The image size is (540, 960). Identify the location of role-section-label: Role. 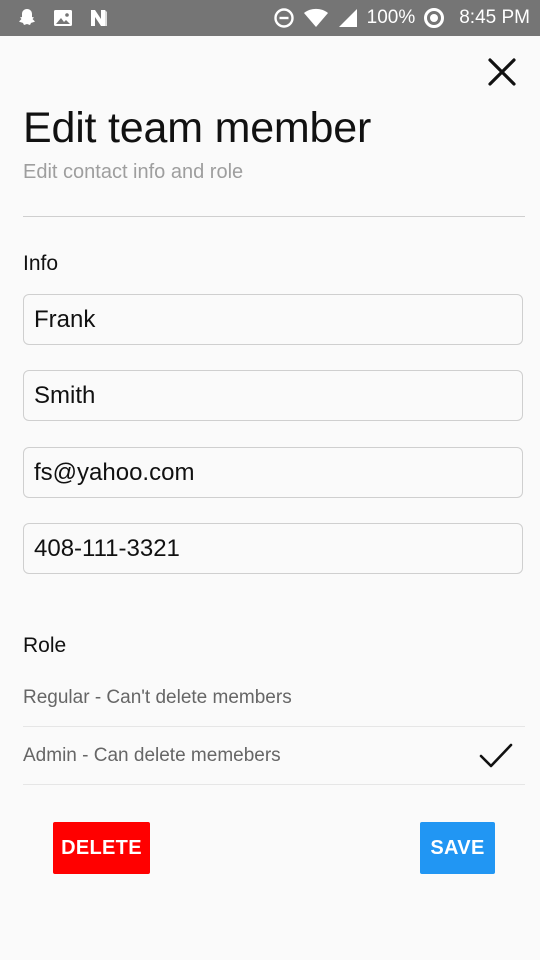
(45, 645).